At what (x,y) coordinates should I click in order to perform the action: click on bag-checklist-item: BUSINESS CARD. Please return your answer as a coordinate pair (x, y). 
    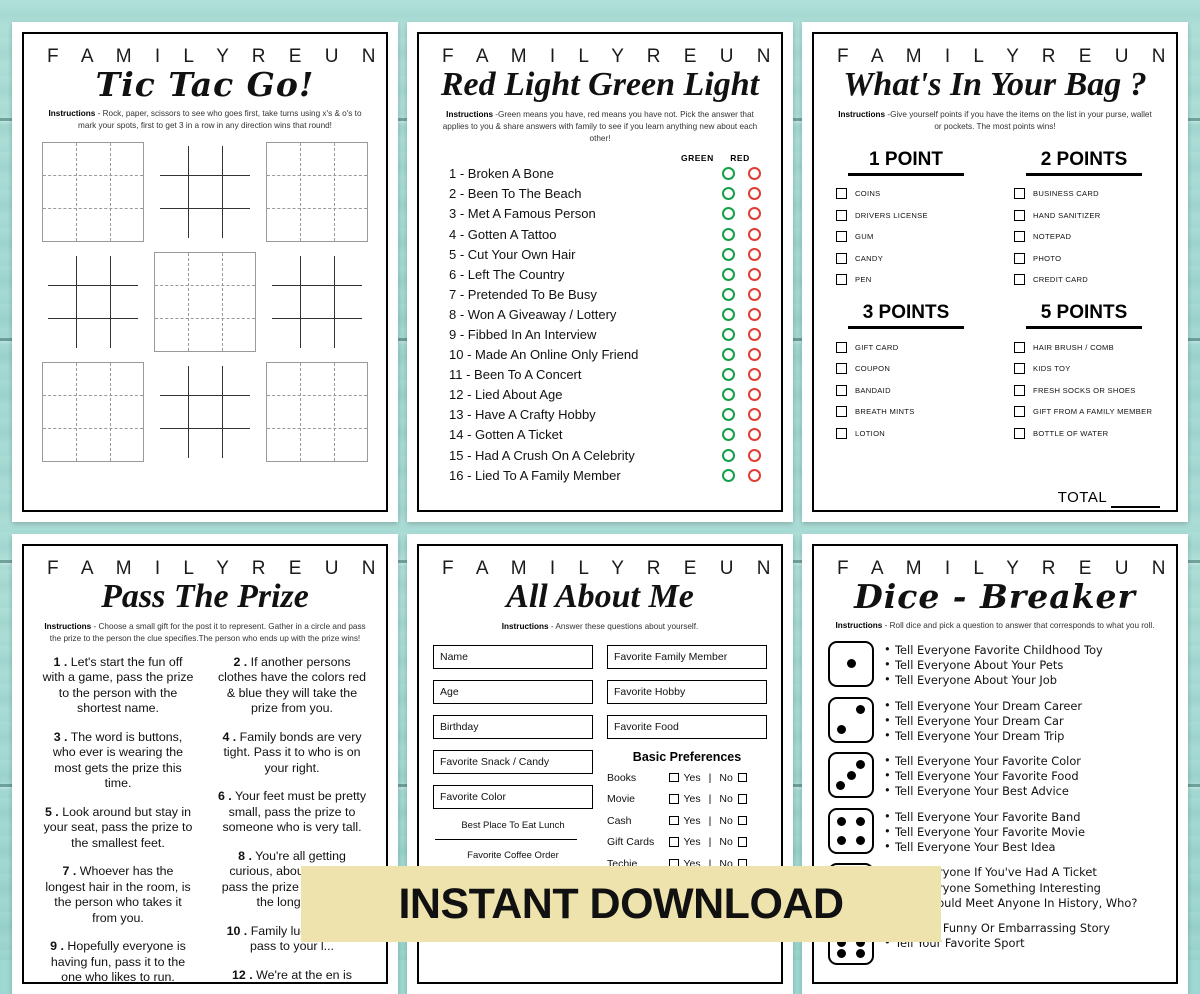
    Looking at the image, I should click on (1084, 194).